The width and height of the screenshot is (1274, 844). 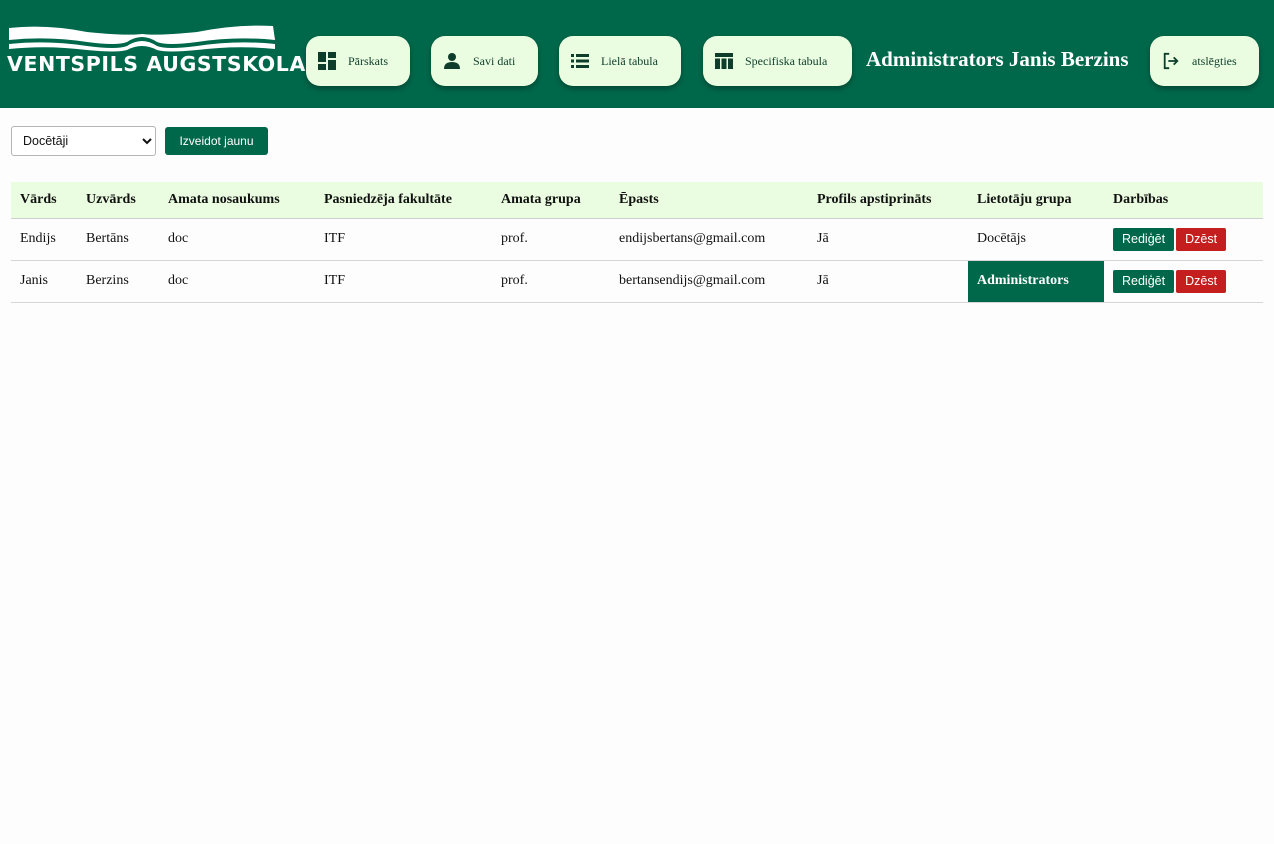 What do you see at coordinates (44, 200) in the screenshot?
I see `column-header: Vārds` at bounding box center [44, 200].